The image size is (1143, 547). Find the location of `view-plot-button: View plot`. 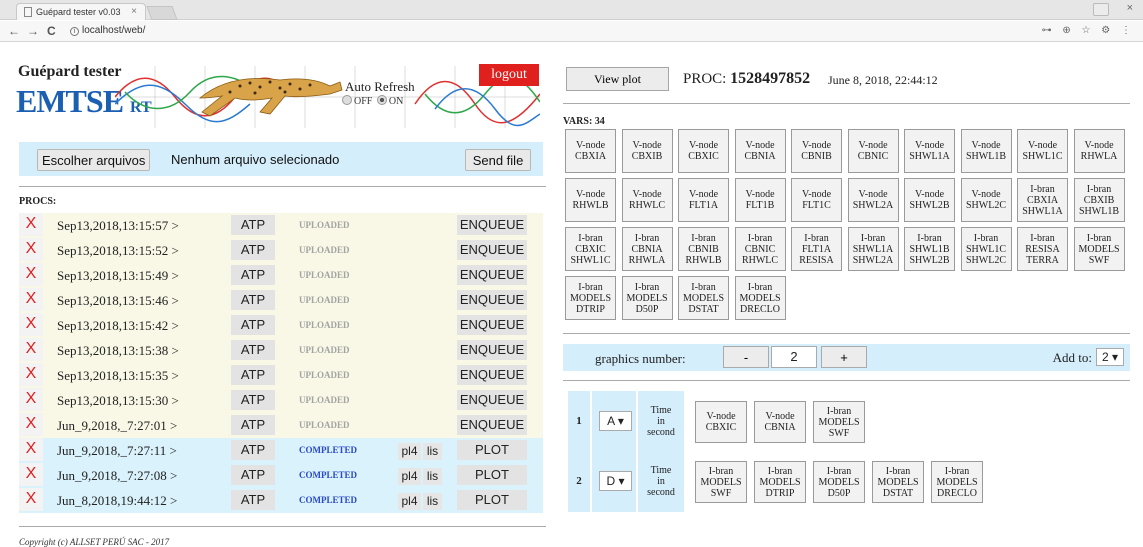

view-plot-button: View plot is located at coordinates (617, 79).